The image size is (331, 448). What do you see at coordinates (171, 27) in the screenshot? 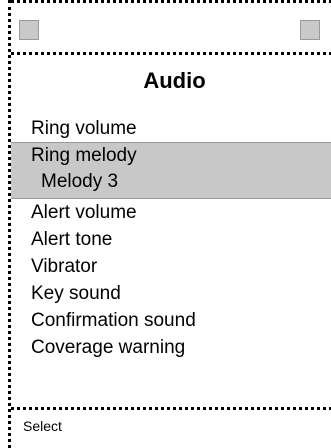
I see `status-bar` at bounding box center [171, 27].